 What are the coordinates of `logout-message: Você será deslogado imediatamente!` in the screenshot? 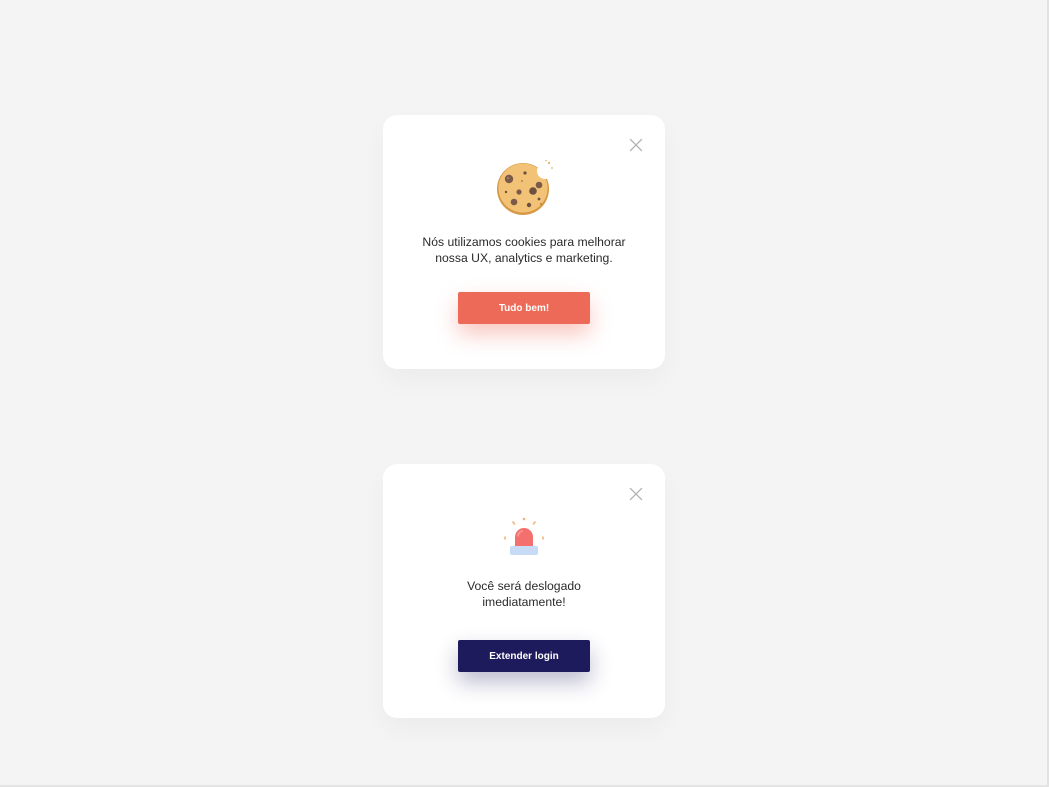 It's located at (524, 594).